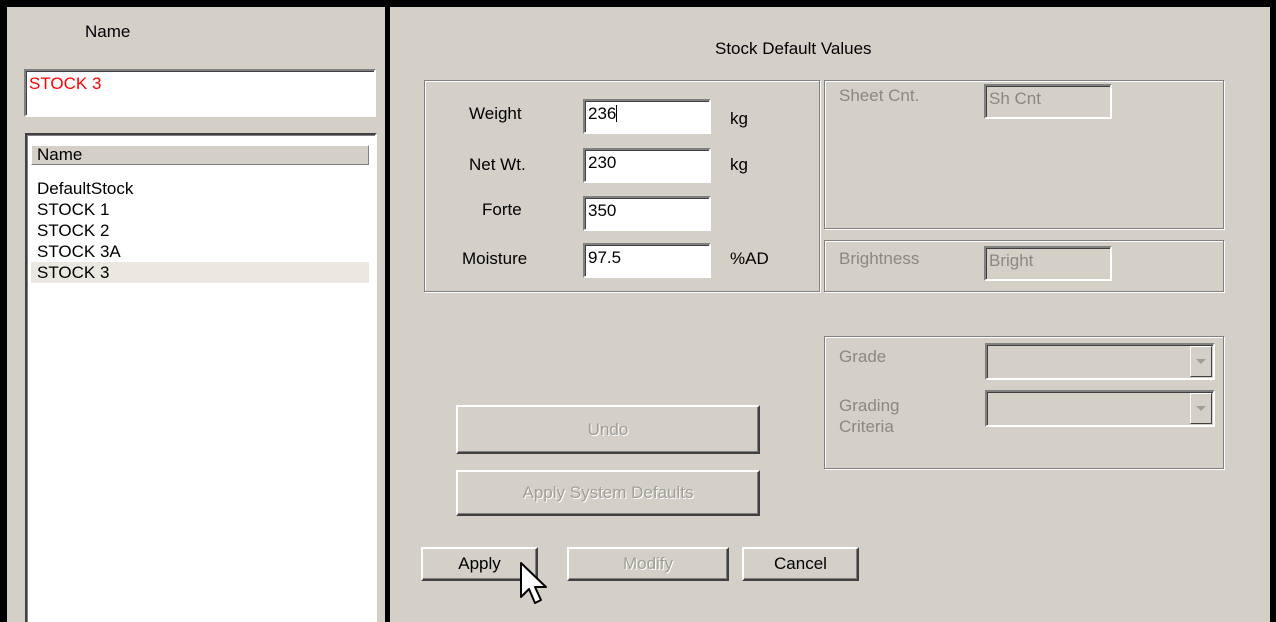 Image resolution: width=1276 pixels, height=622 pixels. Describe the element at coordinates (602, 113) in the screenshot. I see `weight-value: 236` at that location.